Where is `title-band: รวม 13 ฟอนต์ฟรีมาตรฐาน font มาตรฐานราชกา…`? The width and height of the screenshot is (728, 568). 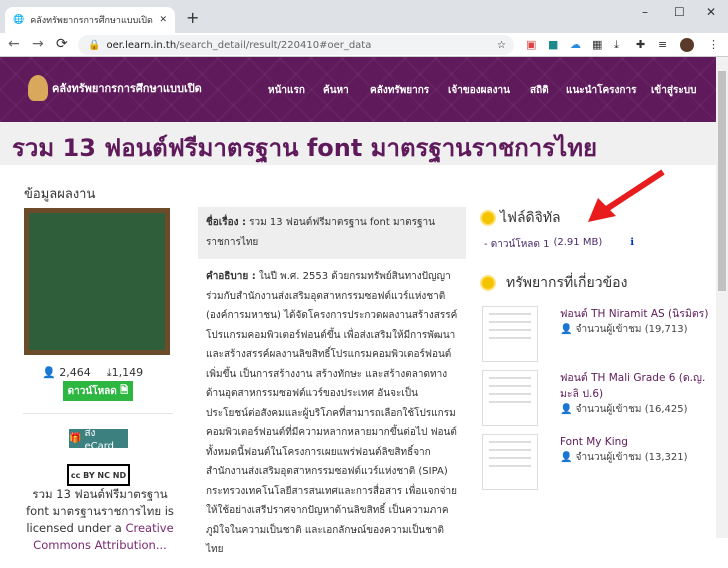
title-band: รวม 13 ฟอนต์ฟรีมาตรฐาน font มาตรฐานราชกา… is located at coordinates (358, 143).